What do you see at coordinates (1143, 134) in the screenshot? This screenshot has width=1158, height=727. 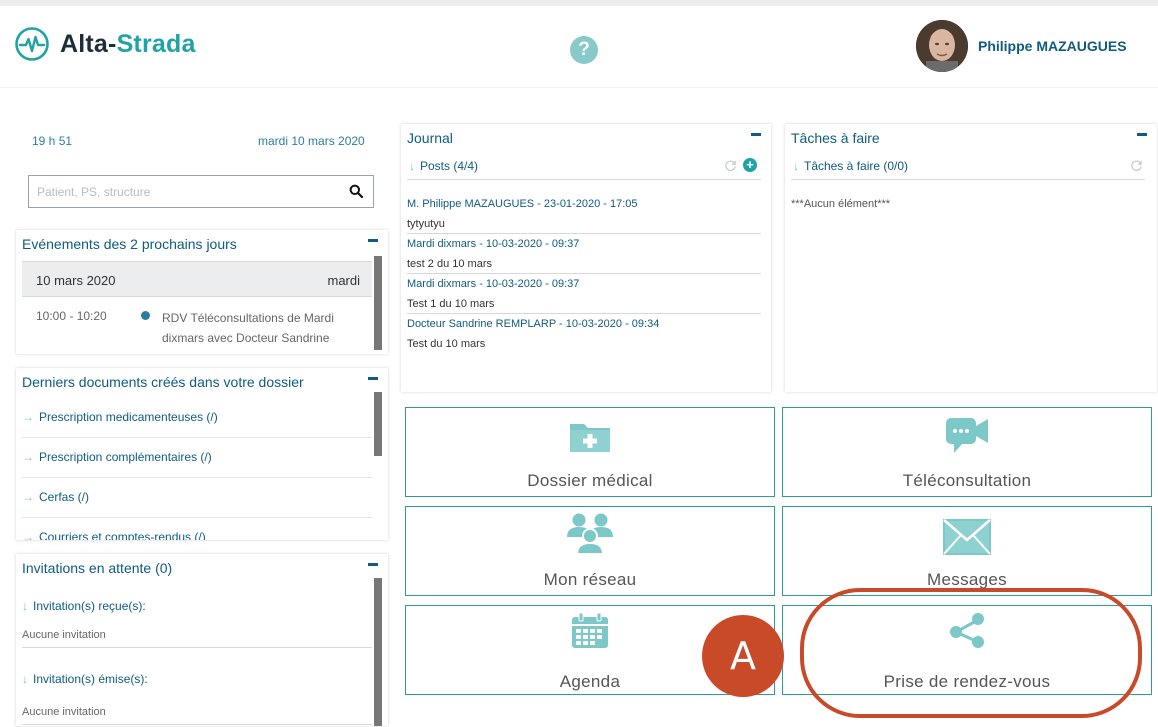 I see `tasks-minimize-icon` at bounding box center [1143, 134].